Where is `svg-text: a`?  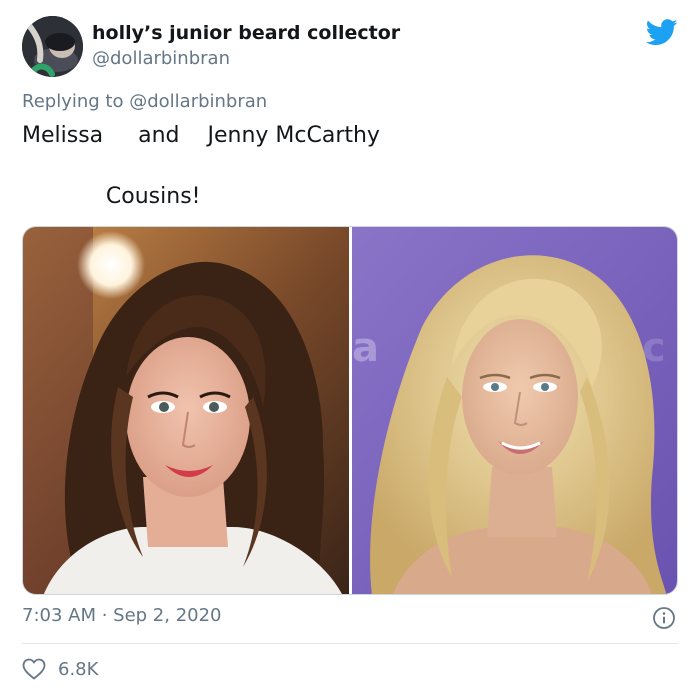 svg-text: a is located at coordinates (365, 348).